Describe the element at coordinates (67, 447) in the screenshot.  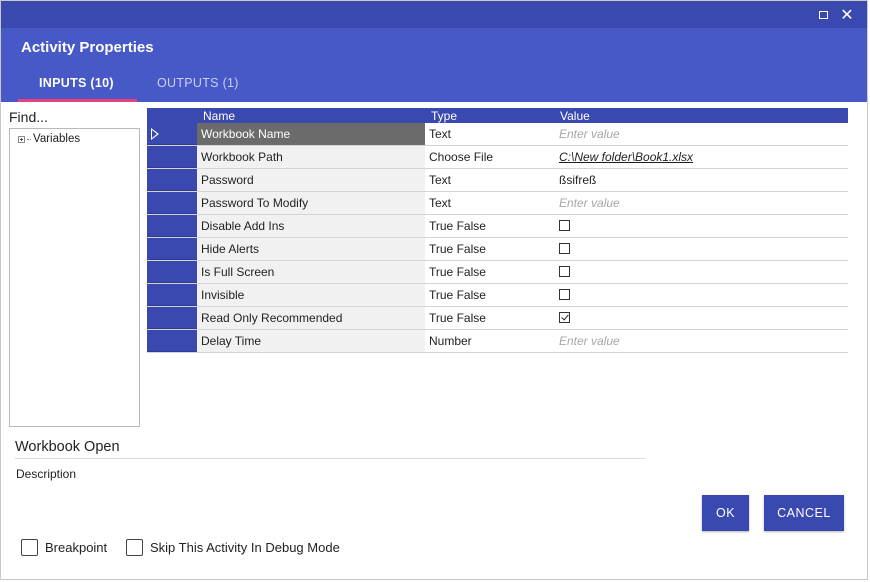
I see `activity-name: Workbook Open` at that location.